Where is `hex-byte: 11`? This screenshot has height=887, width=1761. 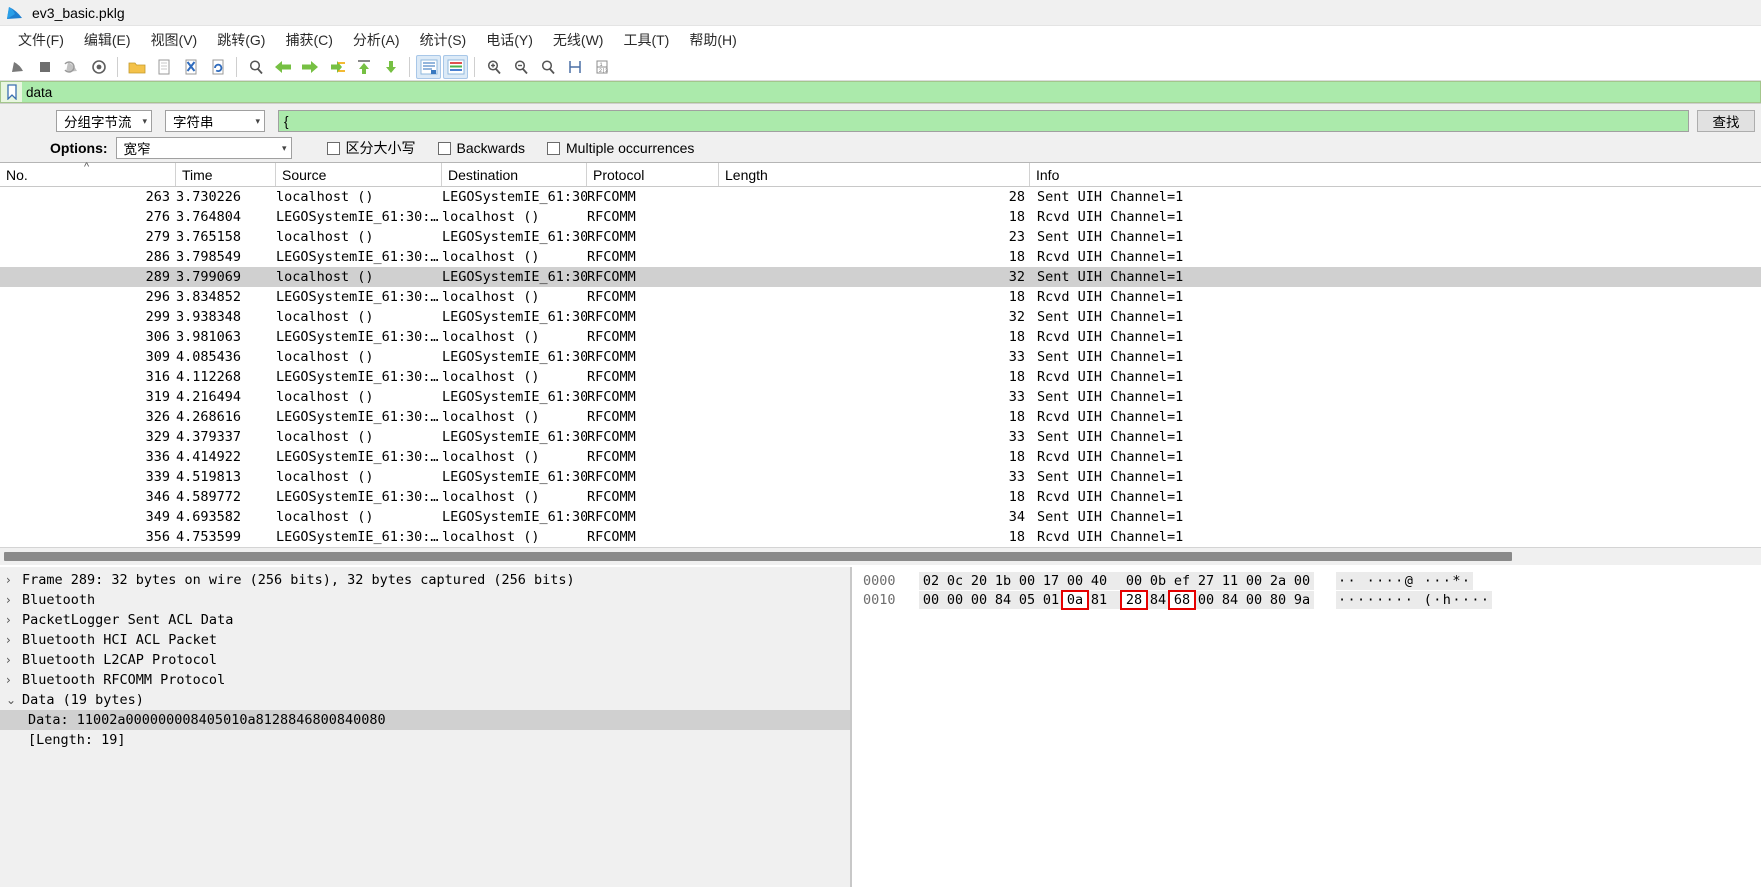
hex-byte: 11 is located at coordinates (1230, 581).